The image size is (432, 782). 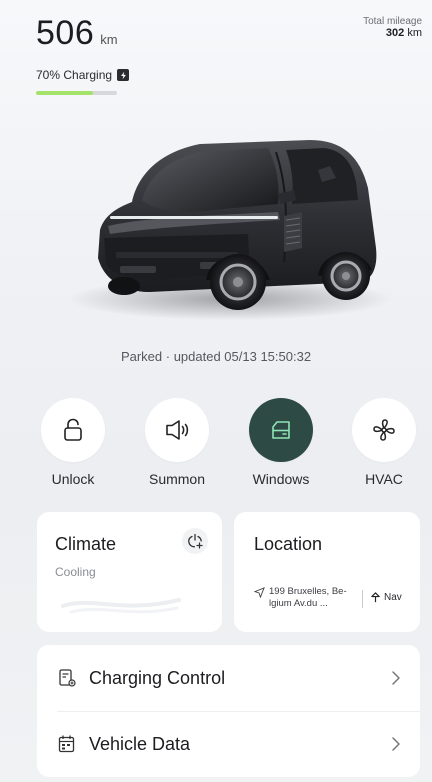 I want to click on charging-status: 70% Charging, so click(x=83, y=75).